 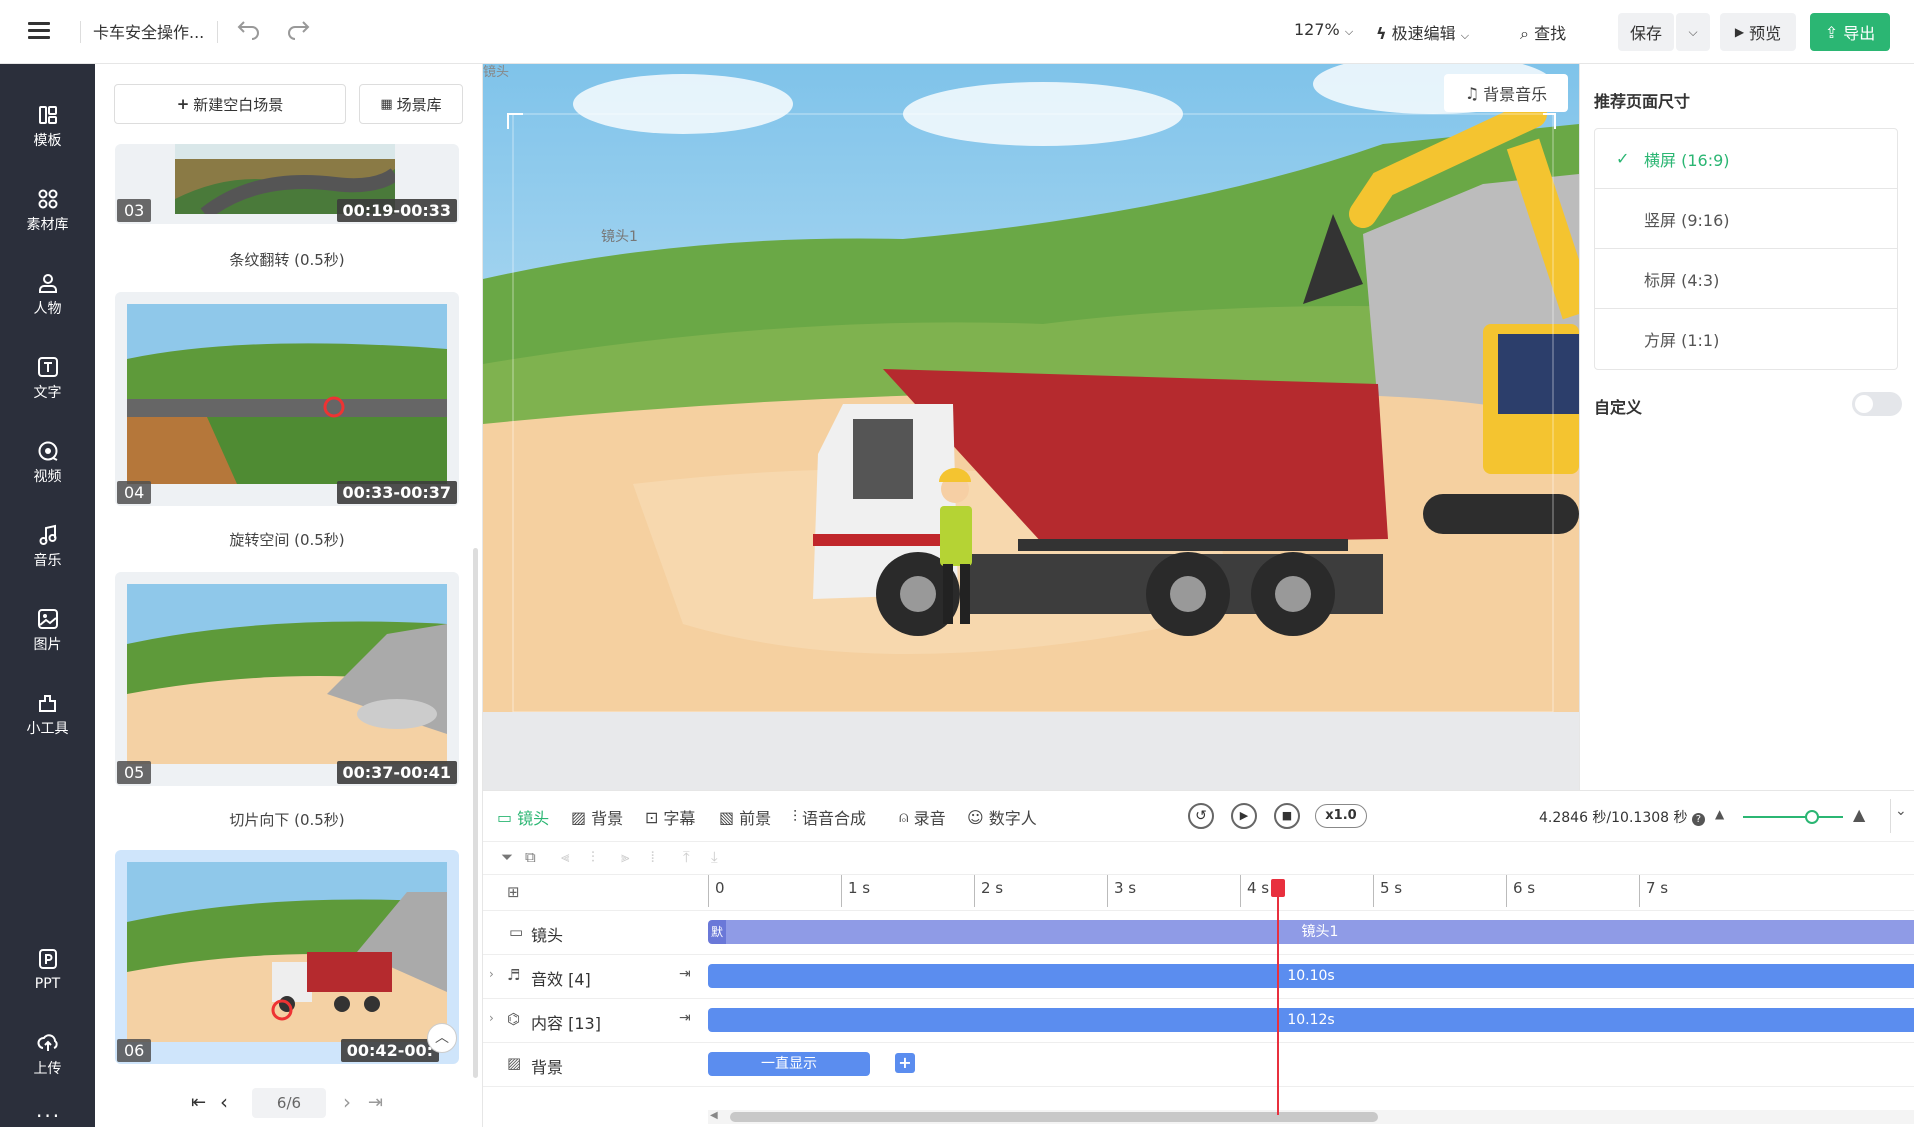 What do you see at coordinates (47, 970) in the screenshot?
I see `nav-item-ppt: PPT` at bounding box center [47, 970].